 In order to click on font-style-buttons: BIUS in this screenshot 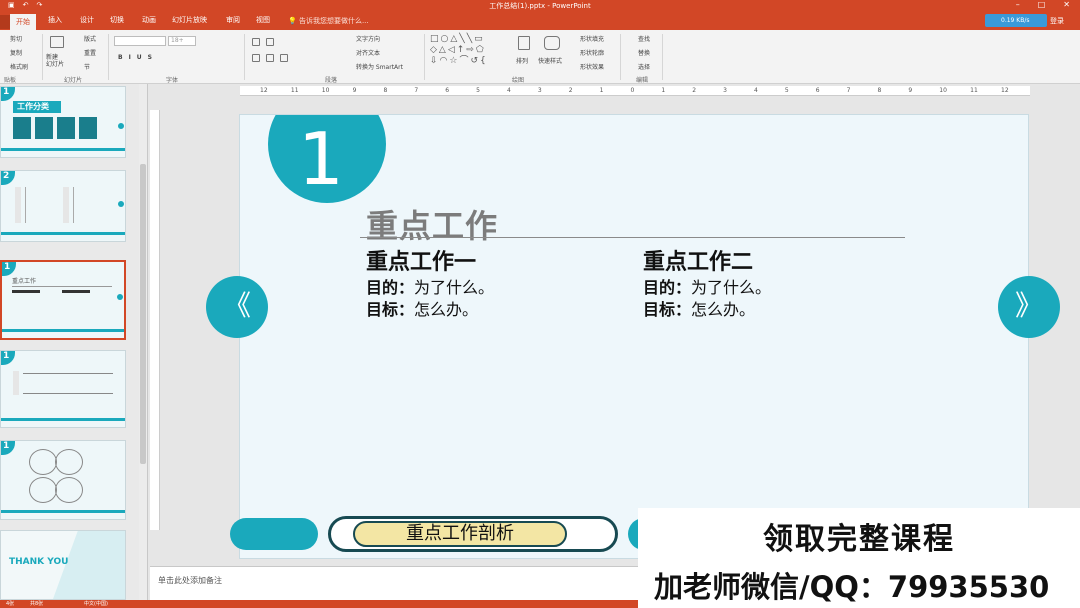, I will do `click(138, 57)`.